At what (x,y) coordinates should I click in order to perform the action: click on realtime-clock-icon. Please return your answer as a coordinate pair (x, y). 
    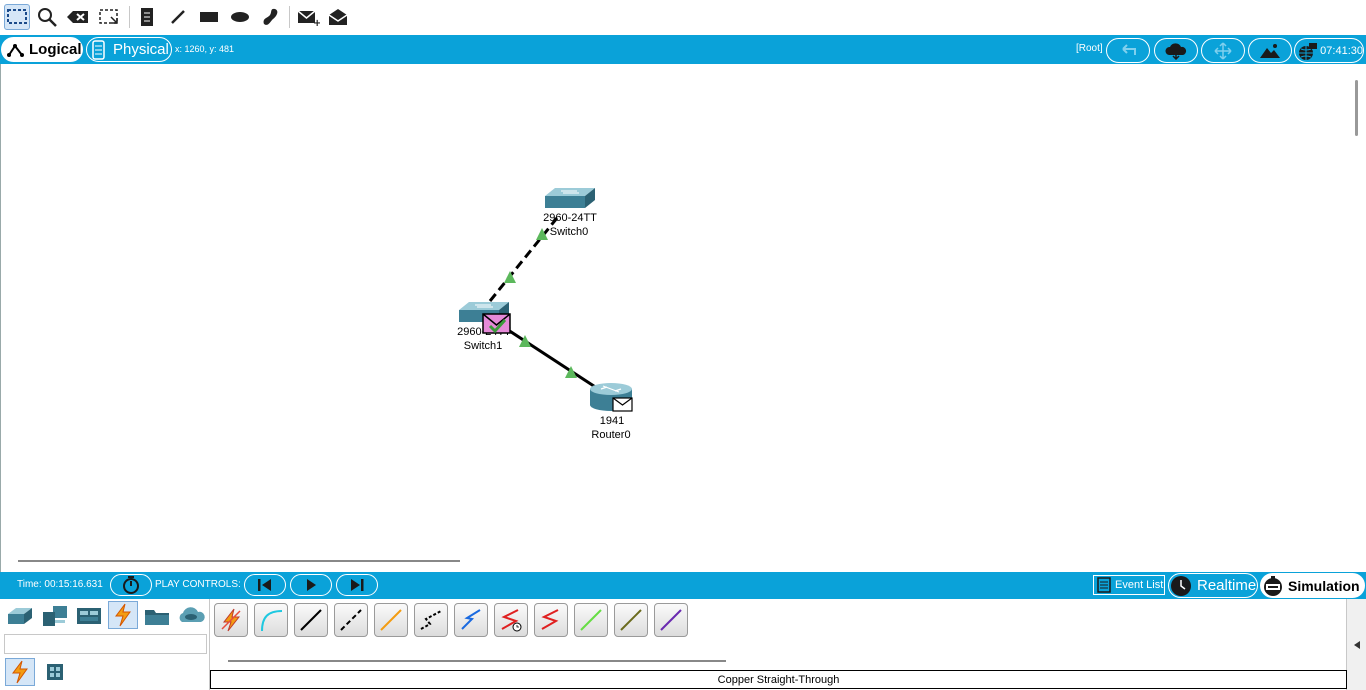
    Looking at the image, I should click on (1181, 585).